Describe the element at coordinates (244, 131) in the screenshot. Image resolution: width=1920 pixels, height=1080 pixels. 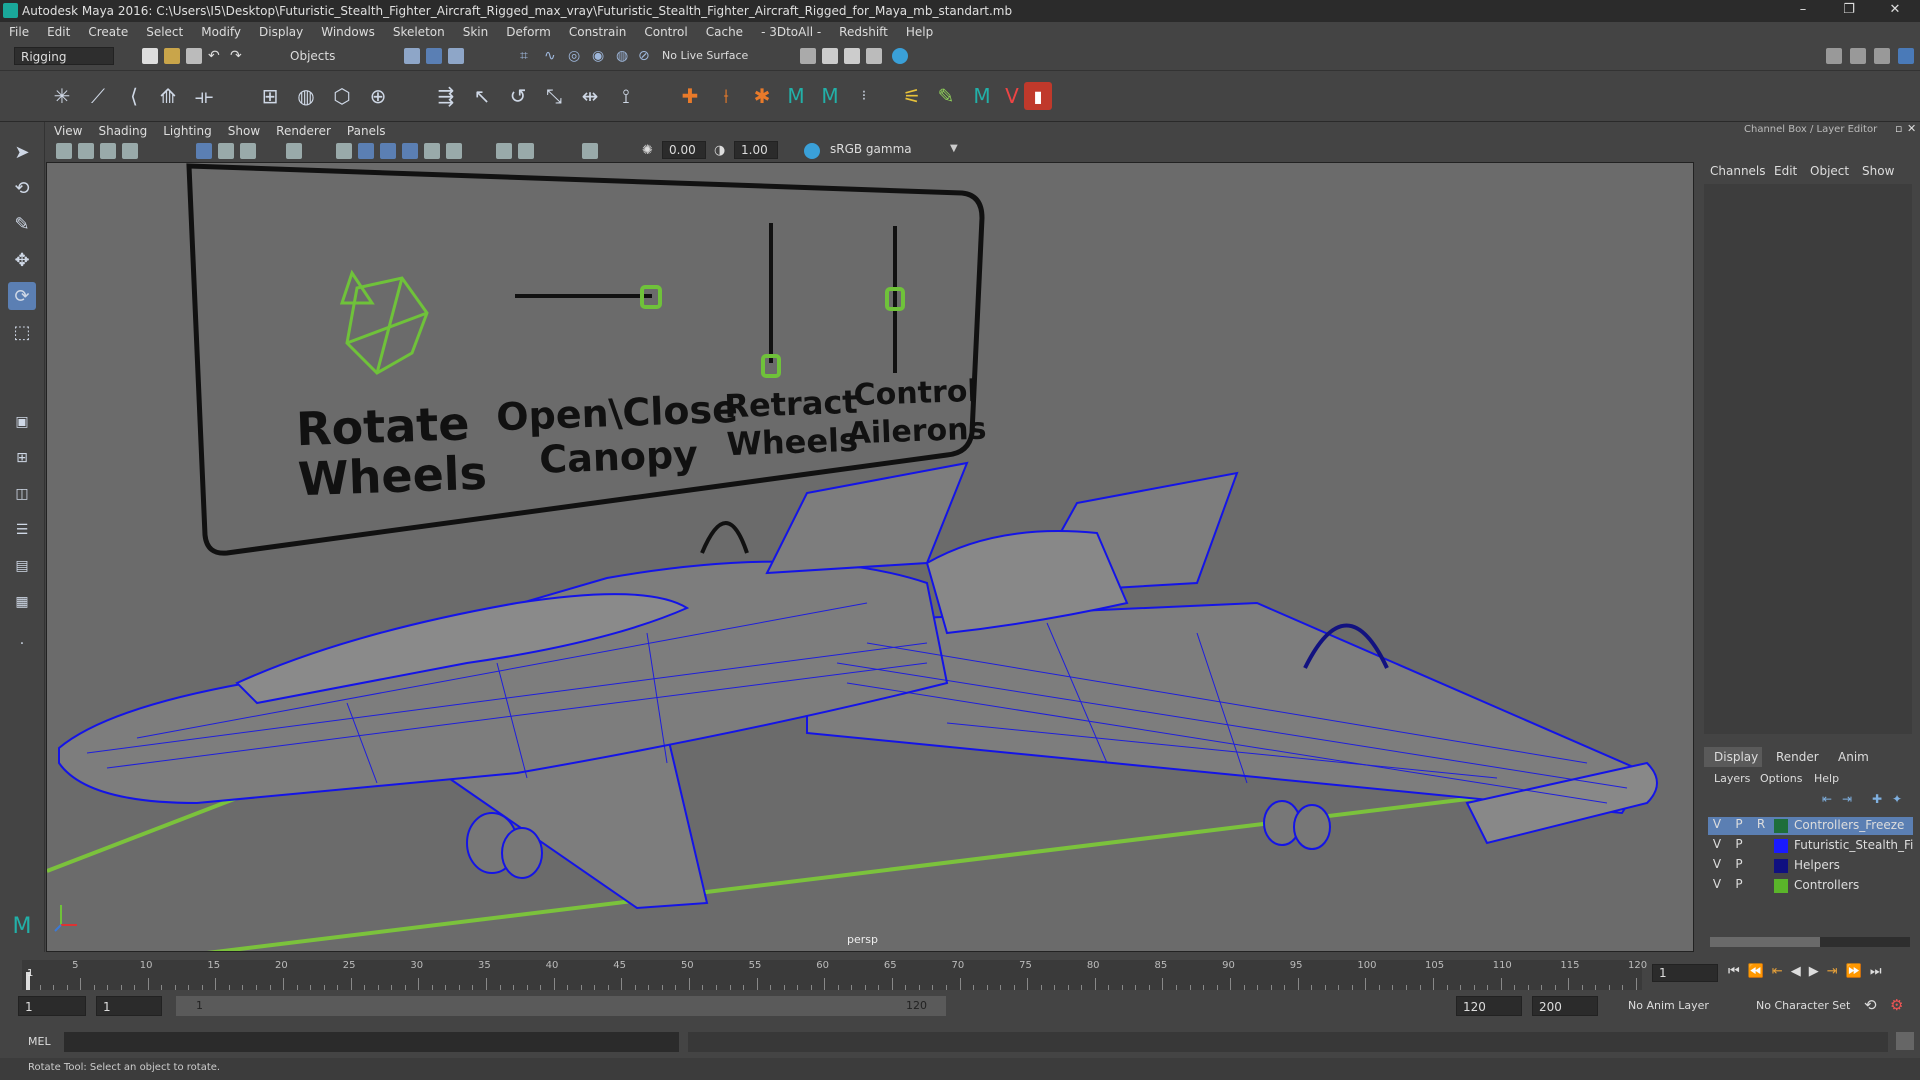
I see `vp-menu-show: Show` at that location.